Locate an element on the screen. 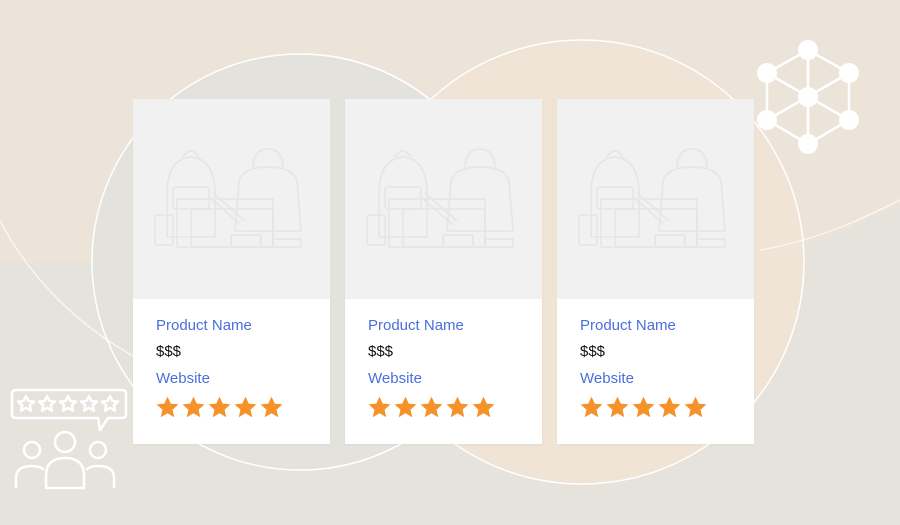 This screenshot has width=900, height=525. customer-reviews-icon is located at coordinates (69, 439).